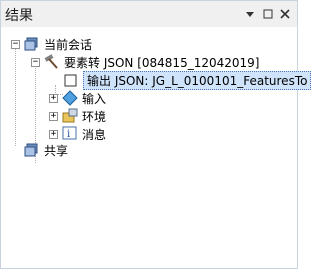  I want to click on input-diamond-icon, so click(70, 98).